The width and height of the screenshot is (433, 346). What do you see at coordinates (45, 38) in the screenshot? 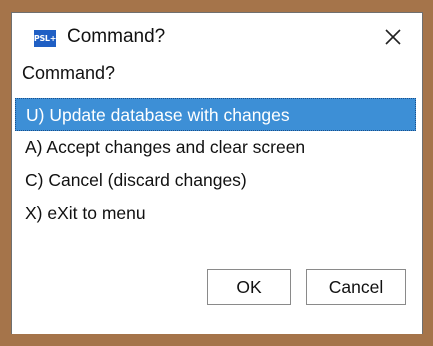
I see `app-logo-icon: PSL+` at bounding box center [45, 38].